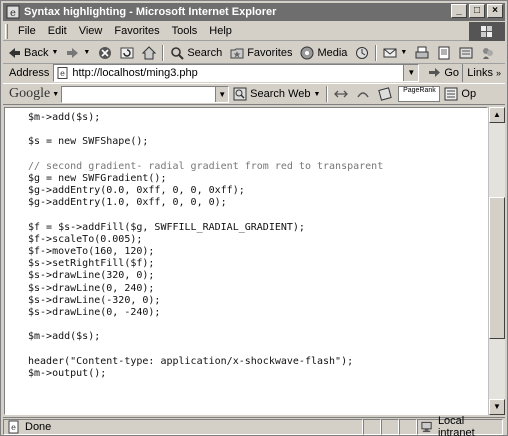 The image size is (508, 436). What do you see at coordinates (332, 52) in the screenshot?
I see `media-label: Media` at bounding box center [332, 52].